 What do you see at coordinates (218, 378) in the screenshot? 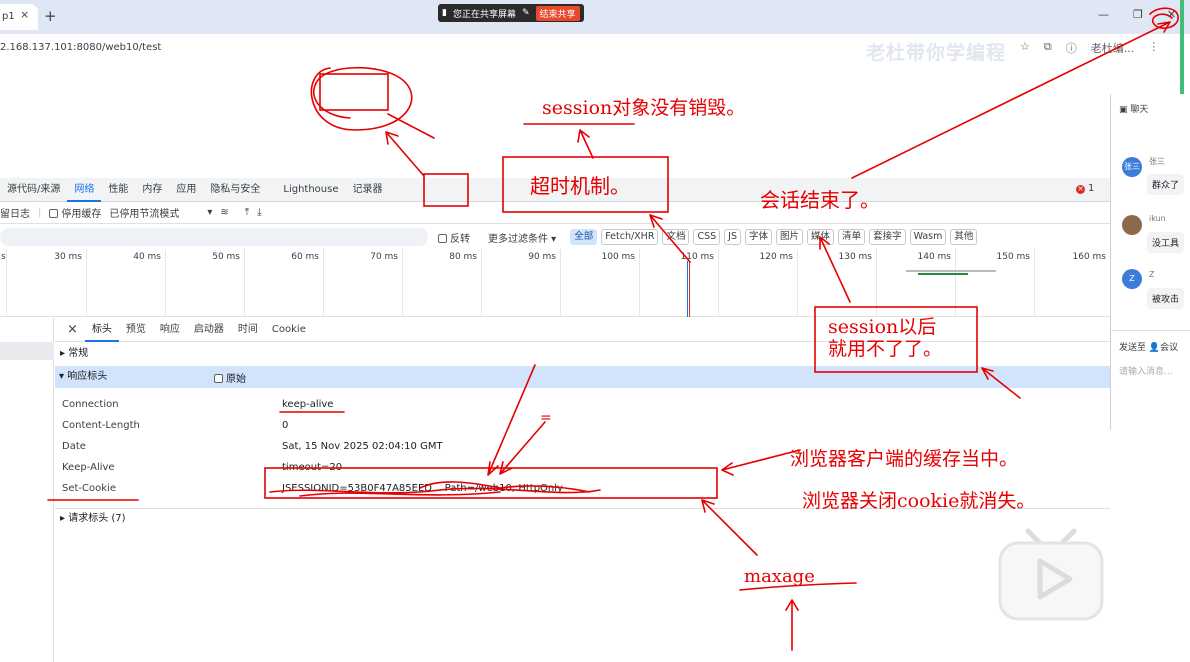
I see `raw-checkbox` at bounding box center [218, 378].